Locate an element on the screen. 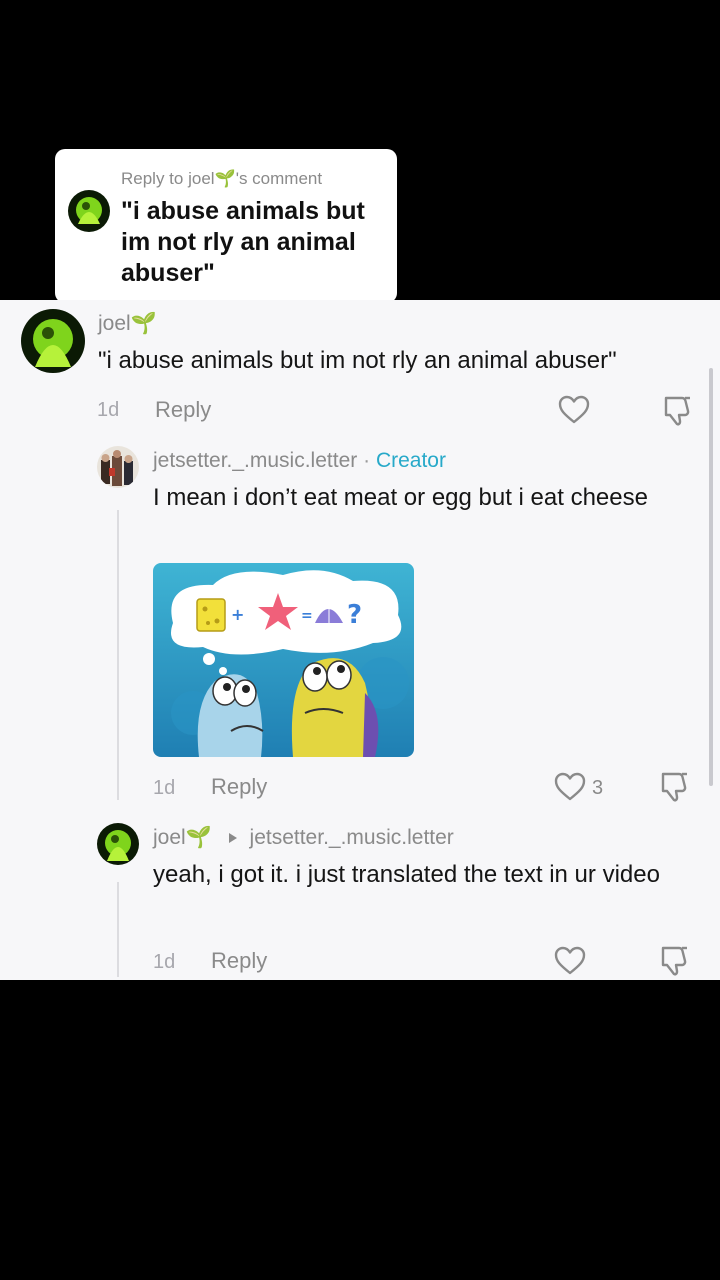  reply-sticker-header: Reply to joel🌱's comment is located at coordinates (222, 178).